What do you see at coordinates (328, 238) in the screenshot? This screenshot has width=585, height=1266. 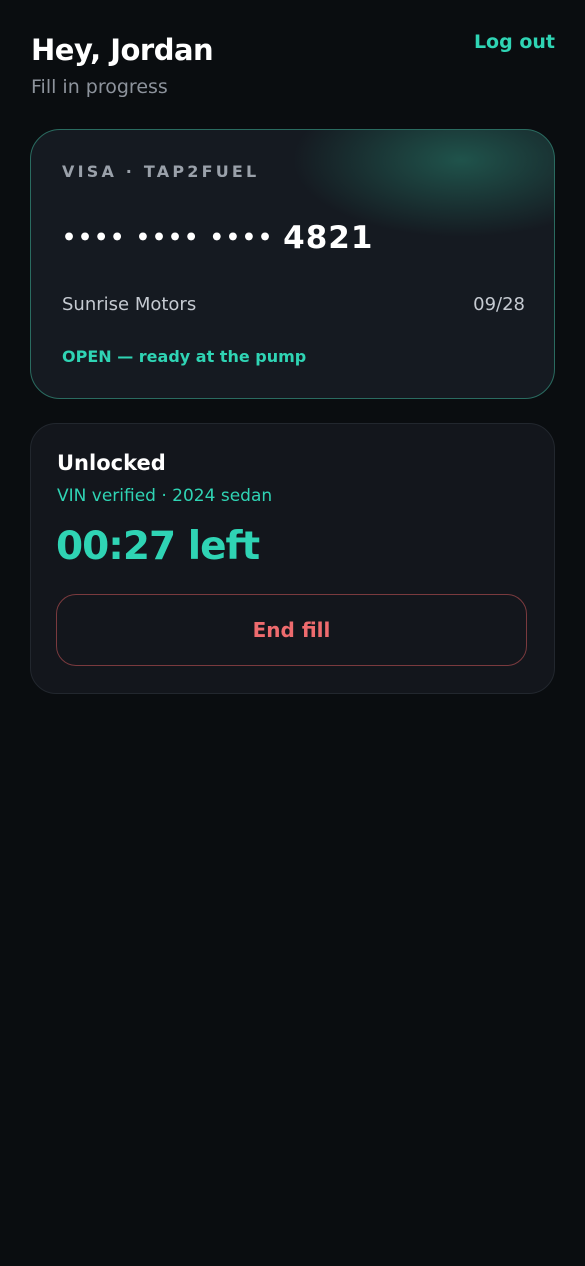 I see `card-last4: 4821` at bounding box center [328, 238].